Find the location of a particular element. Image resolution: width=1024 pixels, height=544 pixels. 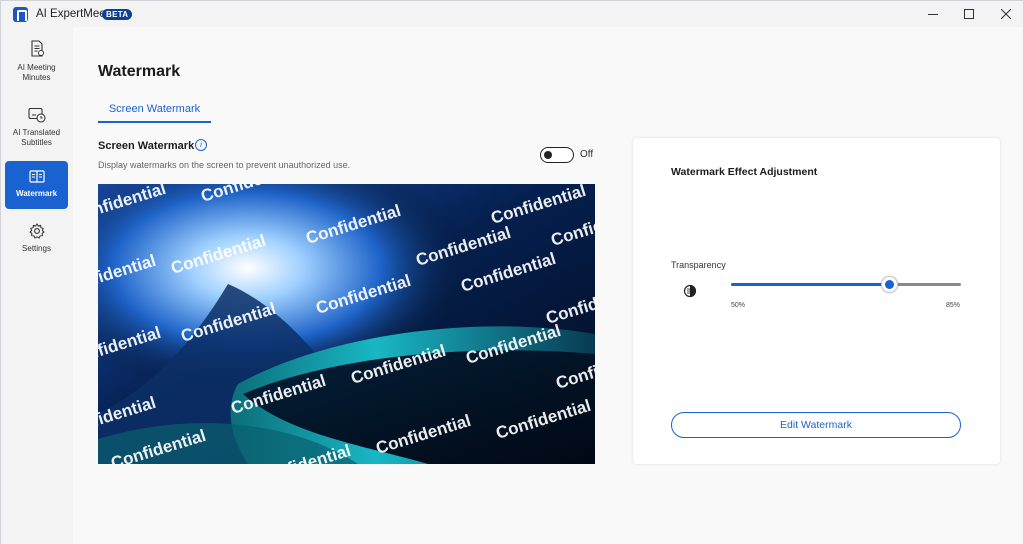

slider-thumb is located at coordinates (890, 284).